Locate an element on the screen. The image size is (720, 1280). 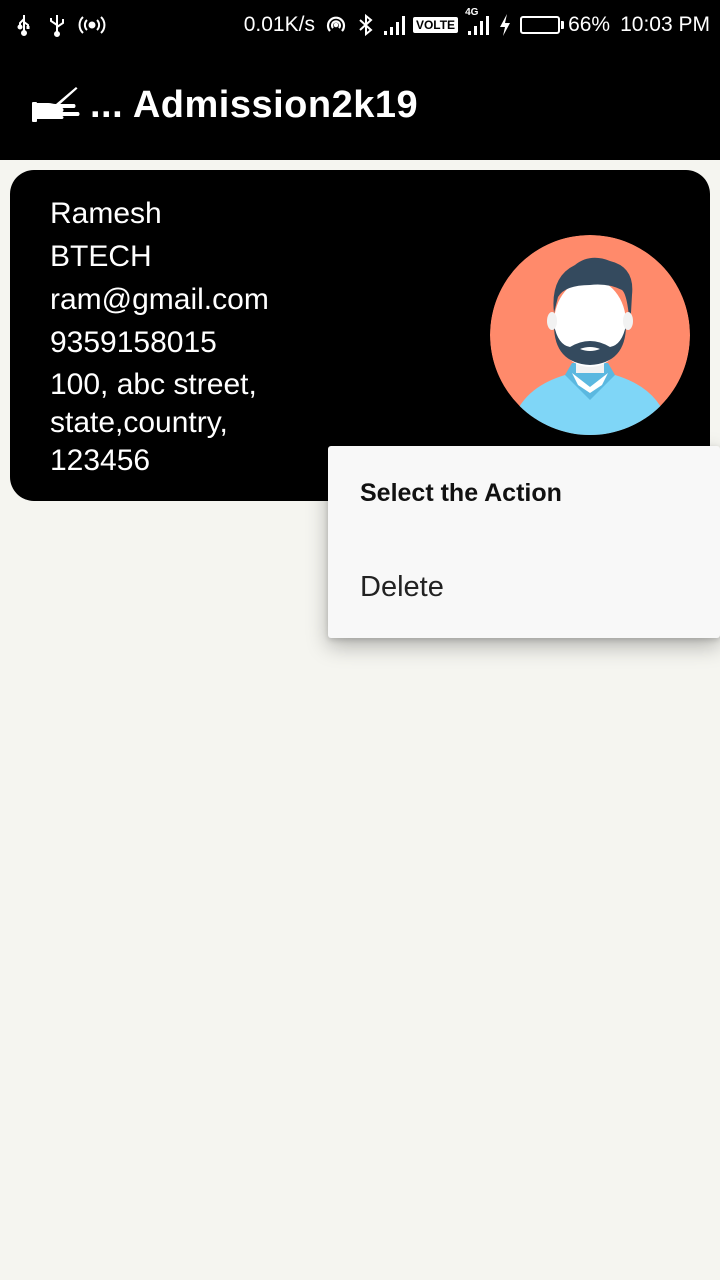
student-course: BTECH is located at coordinates (101, 256).